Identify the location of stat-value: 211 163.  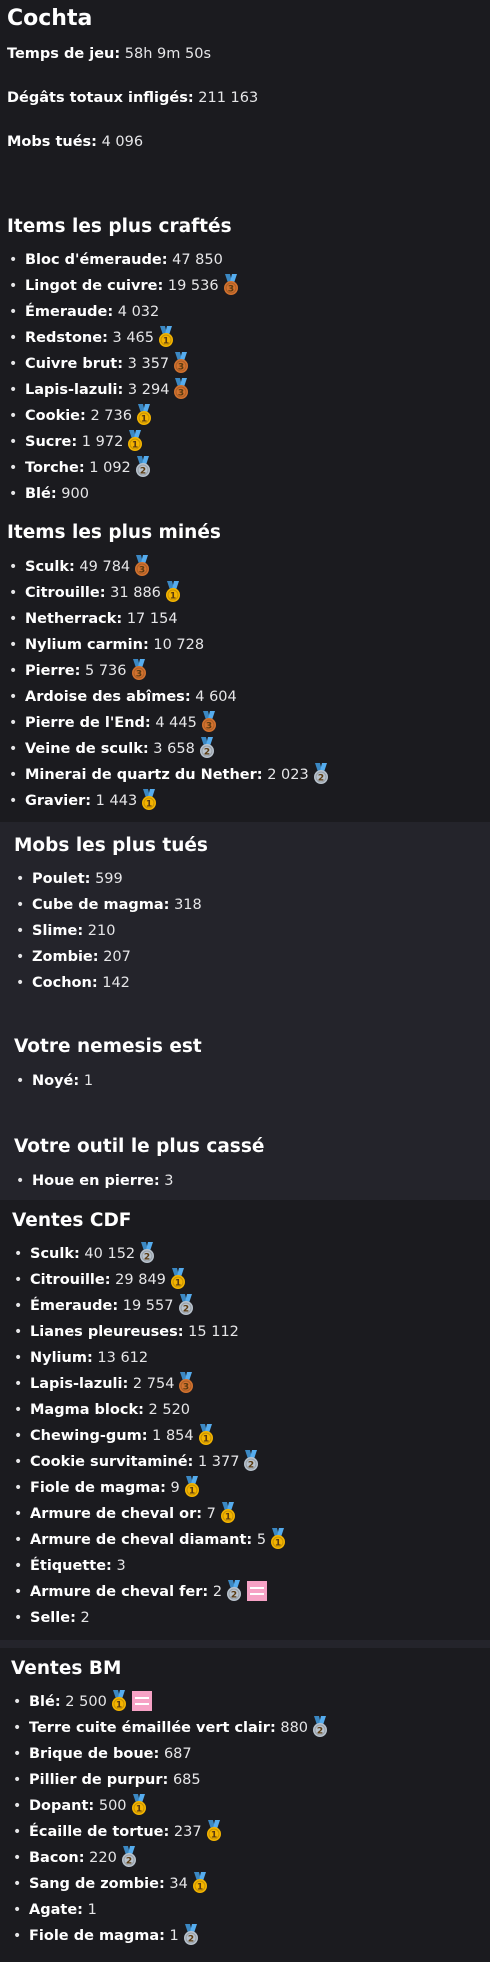
(228, 98).